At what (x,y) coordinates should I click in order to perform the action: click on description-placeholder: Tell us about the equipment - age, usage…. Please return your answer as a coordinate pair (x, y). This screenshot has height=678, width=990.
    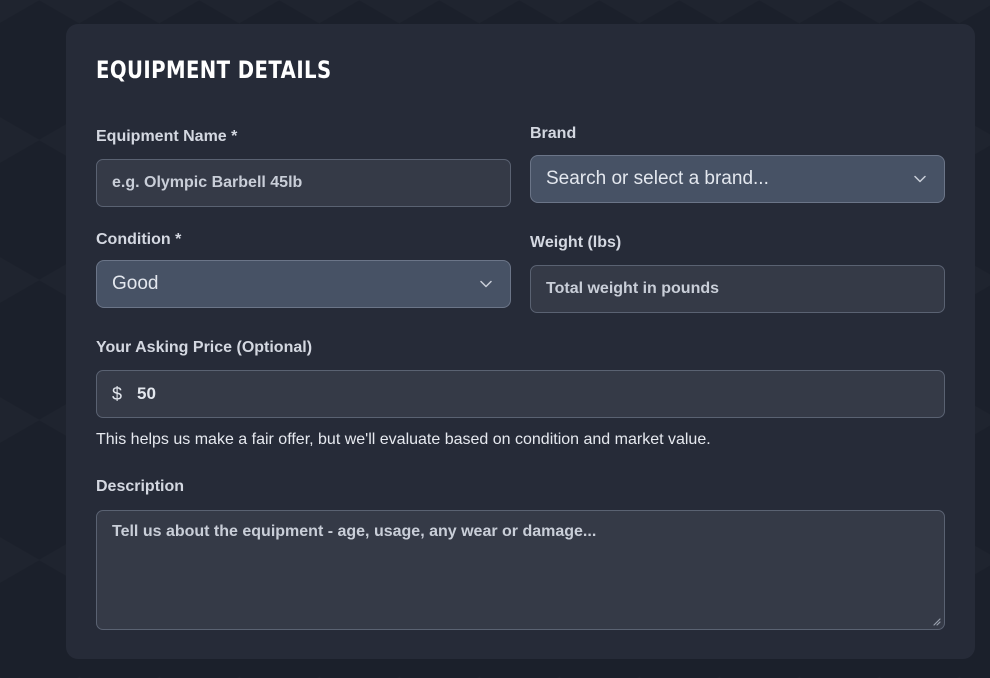
    Looking at the image, I should click on (354, 531).